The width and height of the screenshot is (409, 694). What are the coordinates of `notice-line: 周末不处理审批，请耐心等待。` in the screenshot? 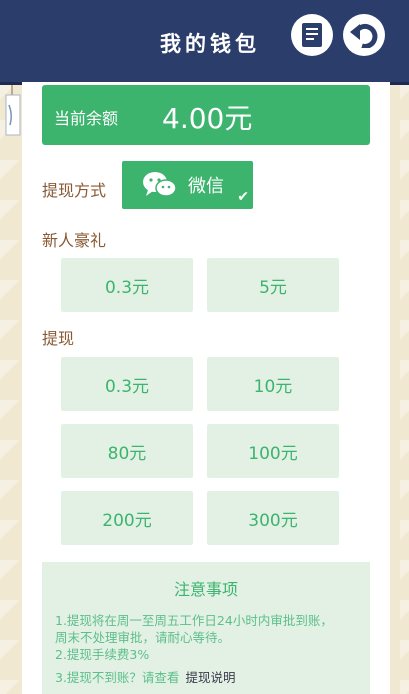 It's located at (143, 637).